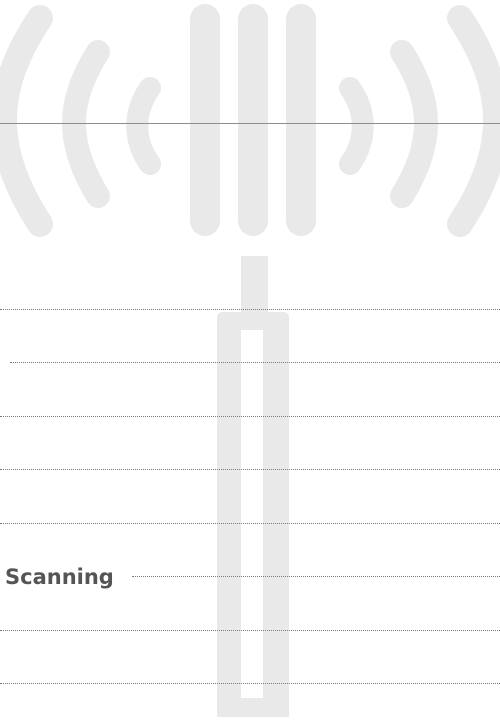 This screenshot has height=724, width=500. What do you see at coordinates (356, 126) in the screenshot?
I see `signal-wave-right-inner` at bounding box center [356, 126].